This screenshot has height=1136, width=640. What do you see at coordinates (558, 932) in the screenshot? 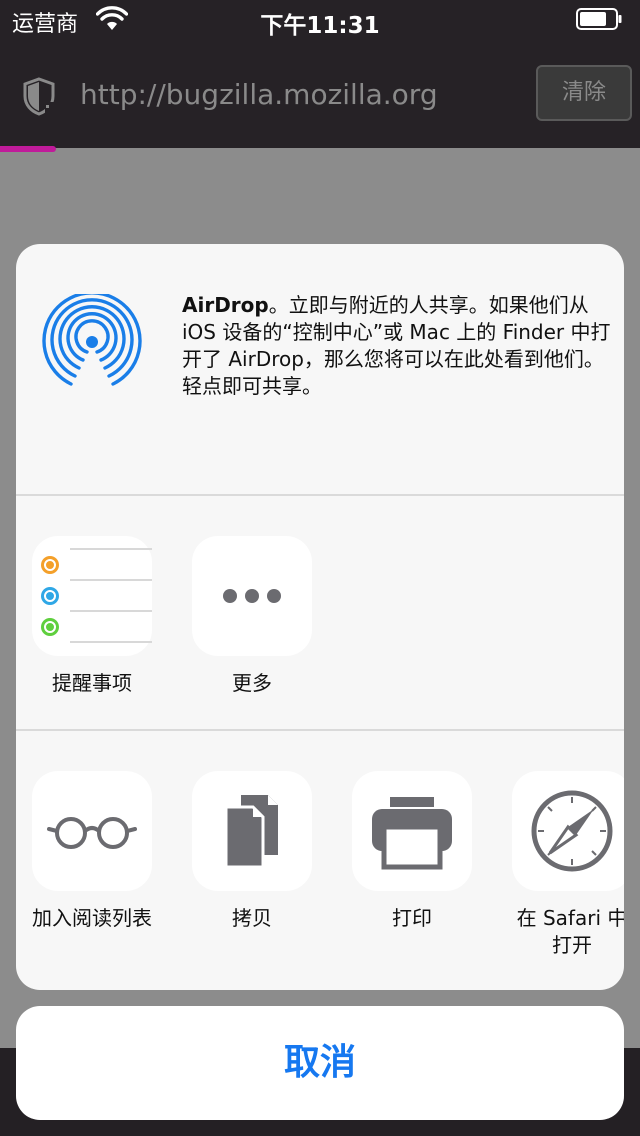
I see `open-in-safari-label: 在 Safari 中打开` at bounding box center [558, 932].